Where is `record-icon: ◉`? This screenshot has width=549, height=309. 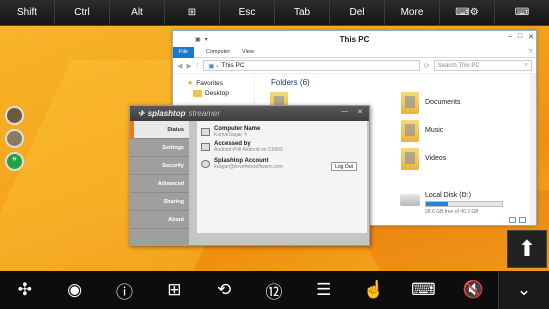
record-icon: ◉ is located at coordinates (75, 290).